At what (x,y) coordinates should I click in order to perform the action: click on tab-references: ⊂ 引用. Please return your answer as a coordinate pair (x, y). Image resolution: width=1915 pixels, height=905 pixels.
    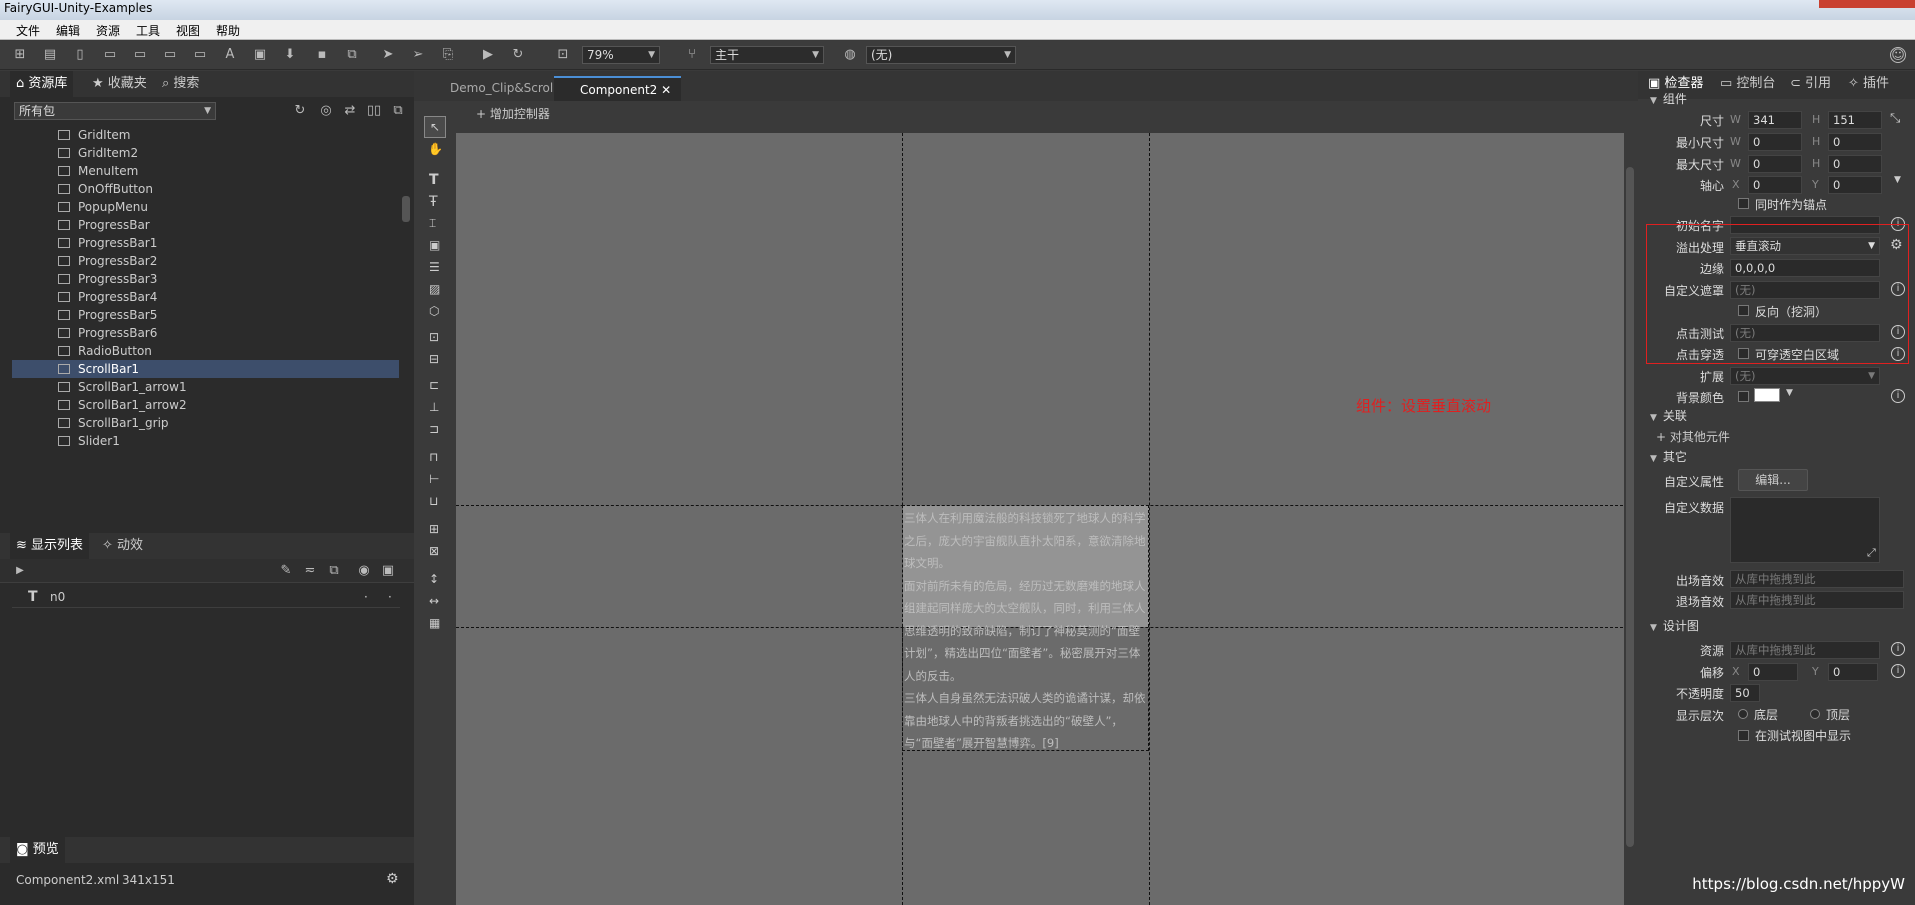
    Looking at the image, I should click on (1810, 84).